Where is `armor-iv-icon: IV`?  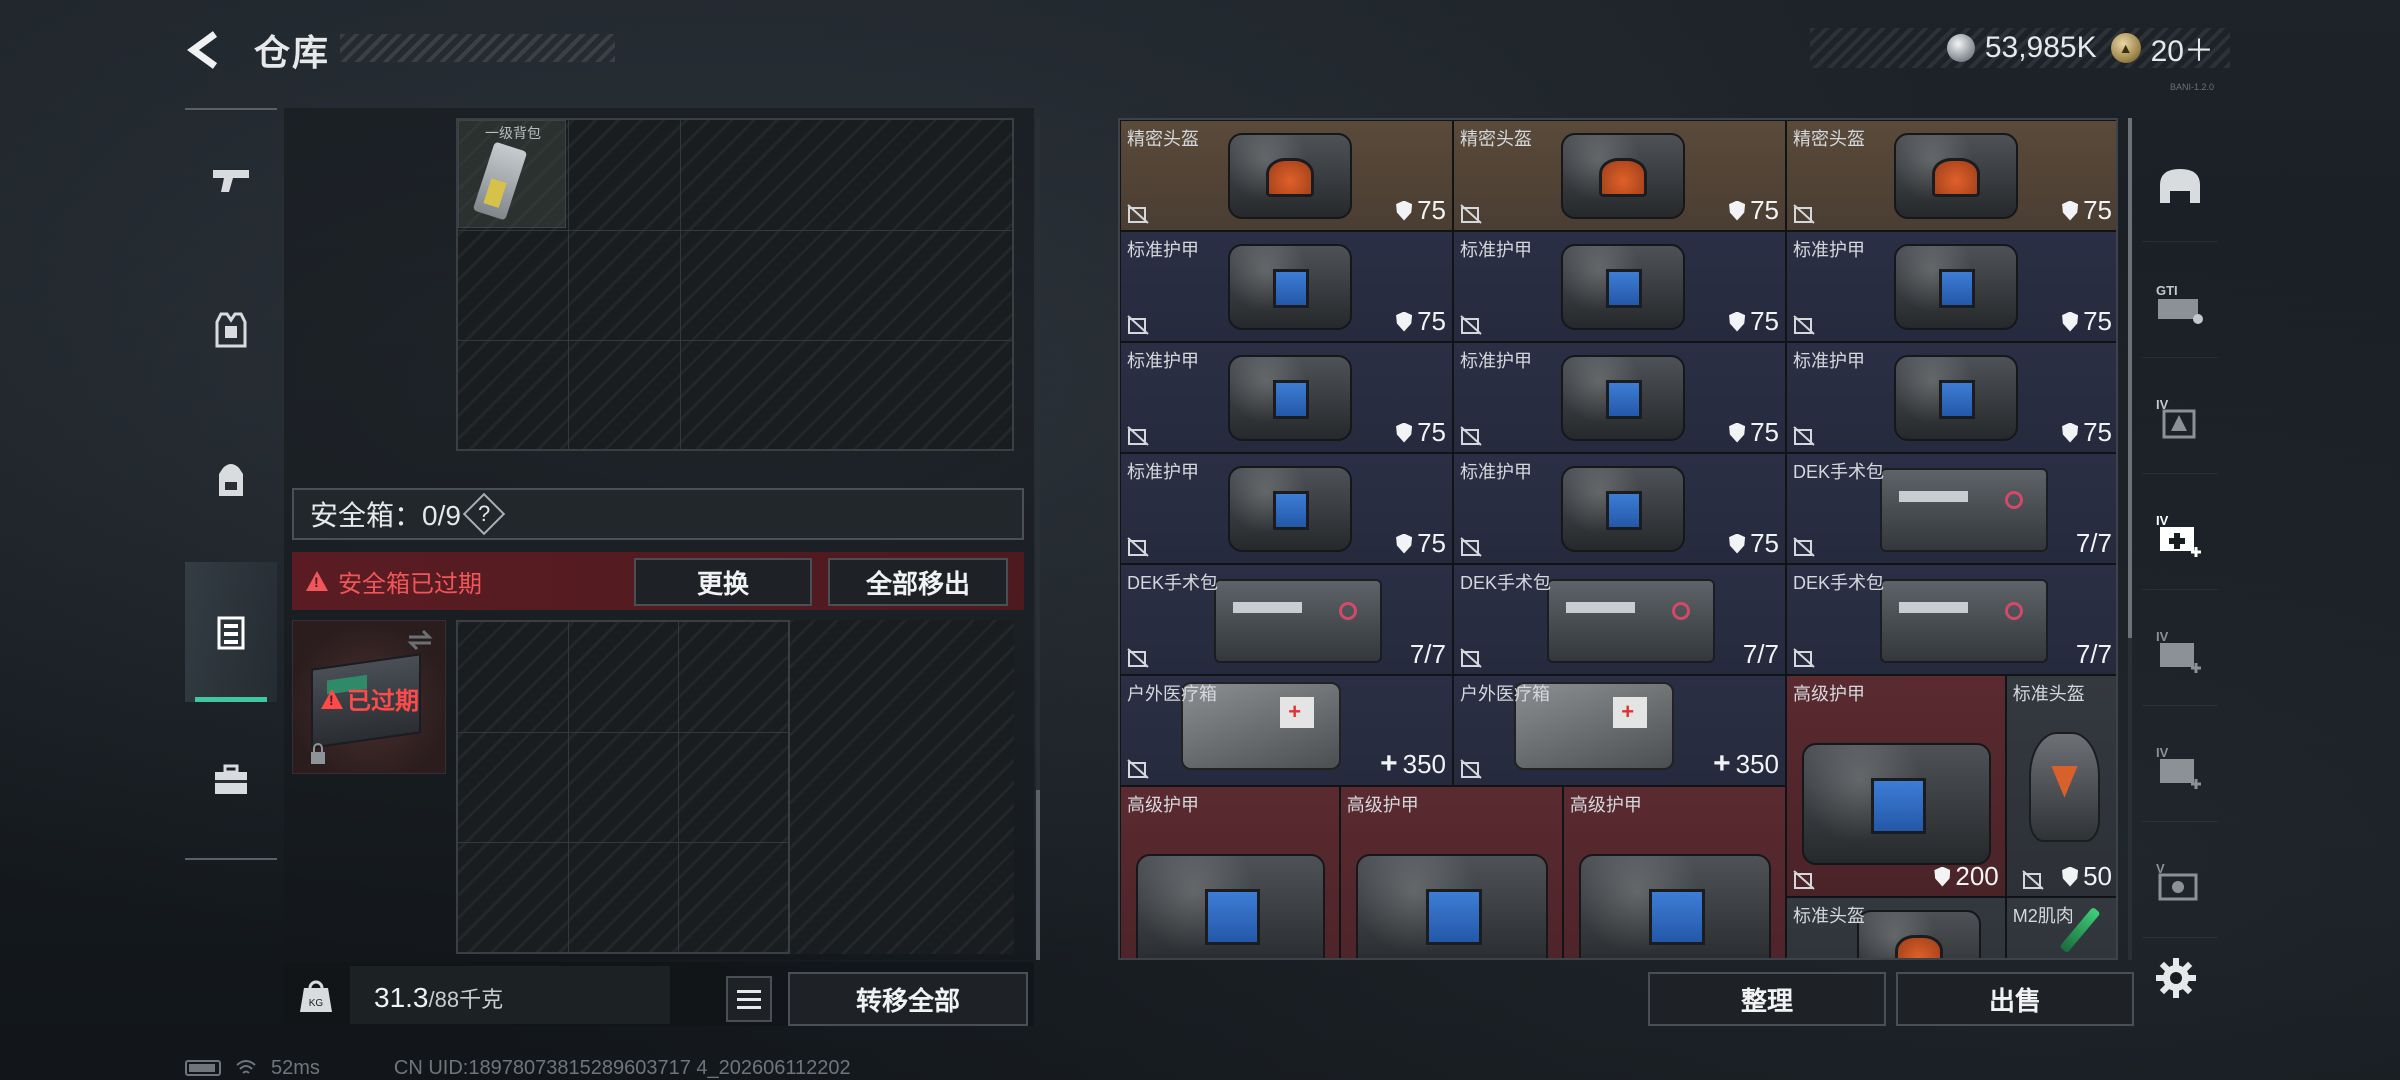 armor-iv-icon: IV is located at coordinates (2176, 417).